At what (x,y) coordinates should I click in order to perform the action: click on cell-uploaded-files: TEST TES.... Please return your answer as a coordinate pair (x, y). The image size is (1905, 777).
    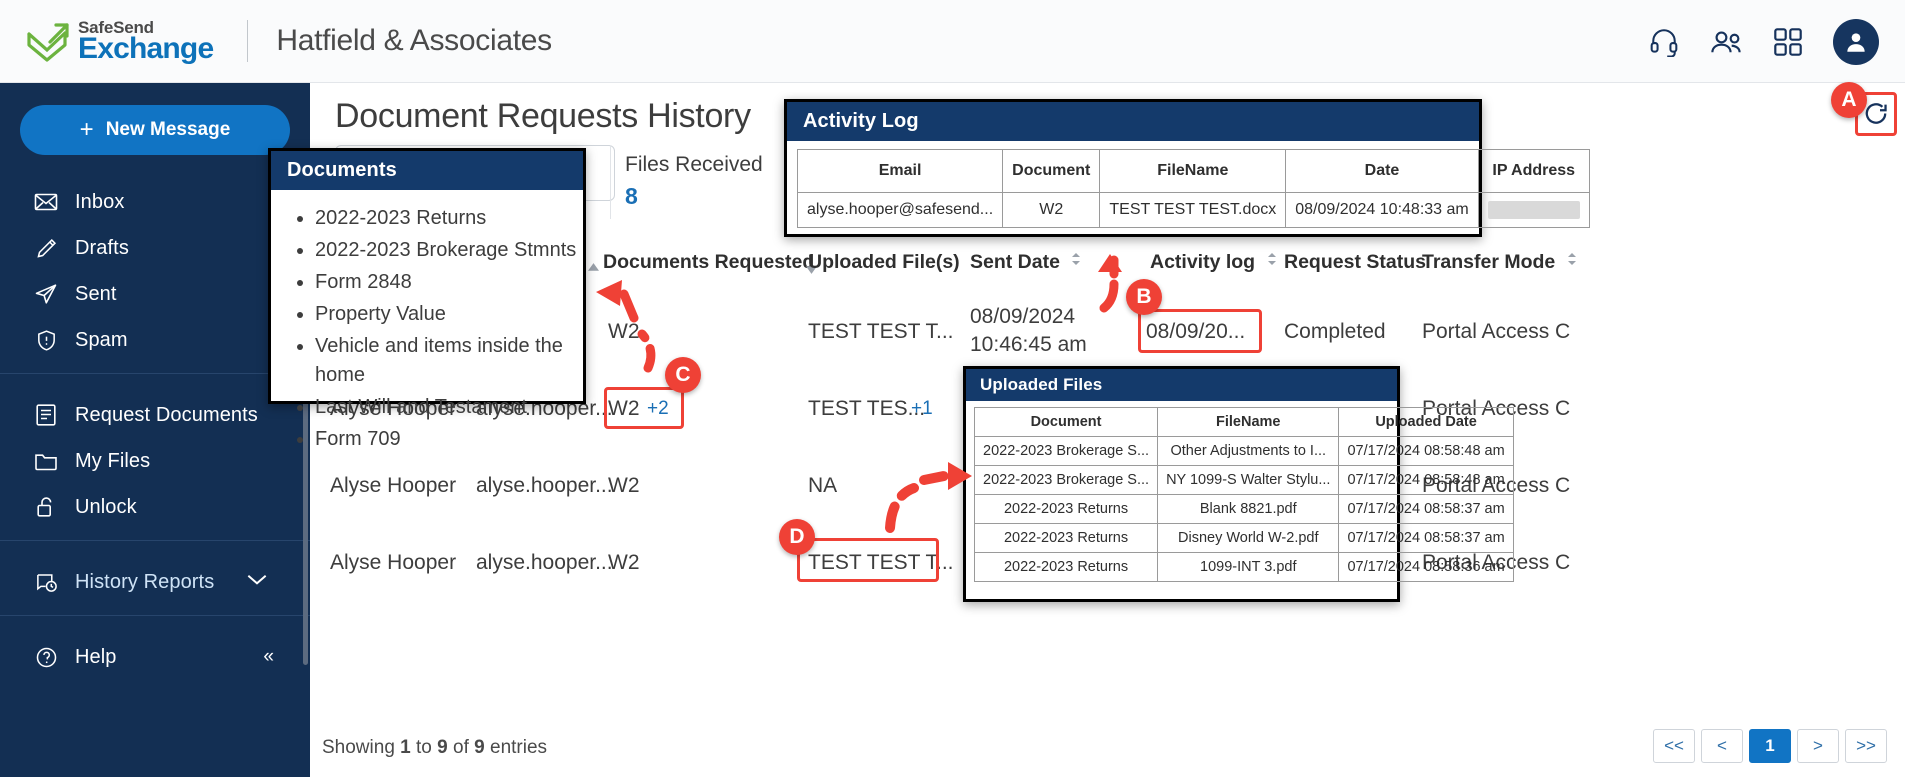
    Looking at the image, I should click on (866, 409).